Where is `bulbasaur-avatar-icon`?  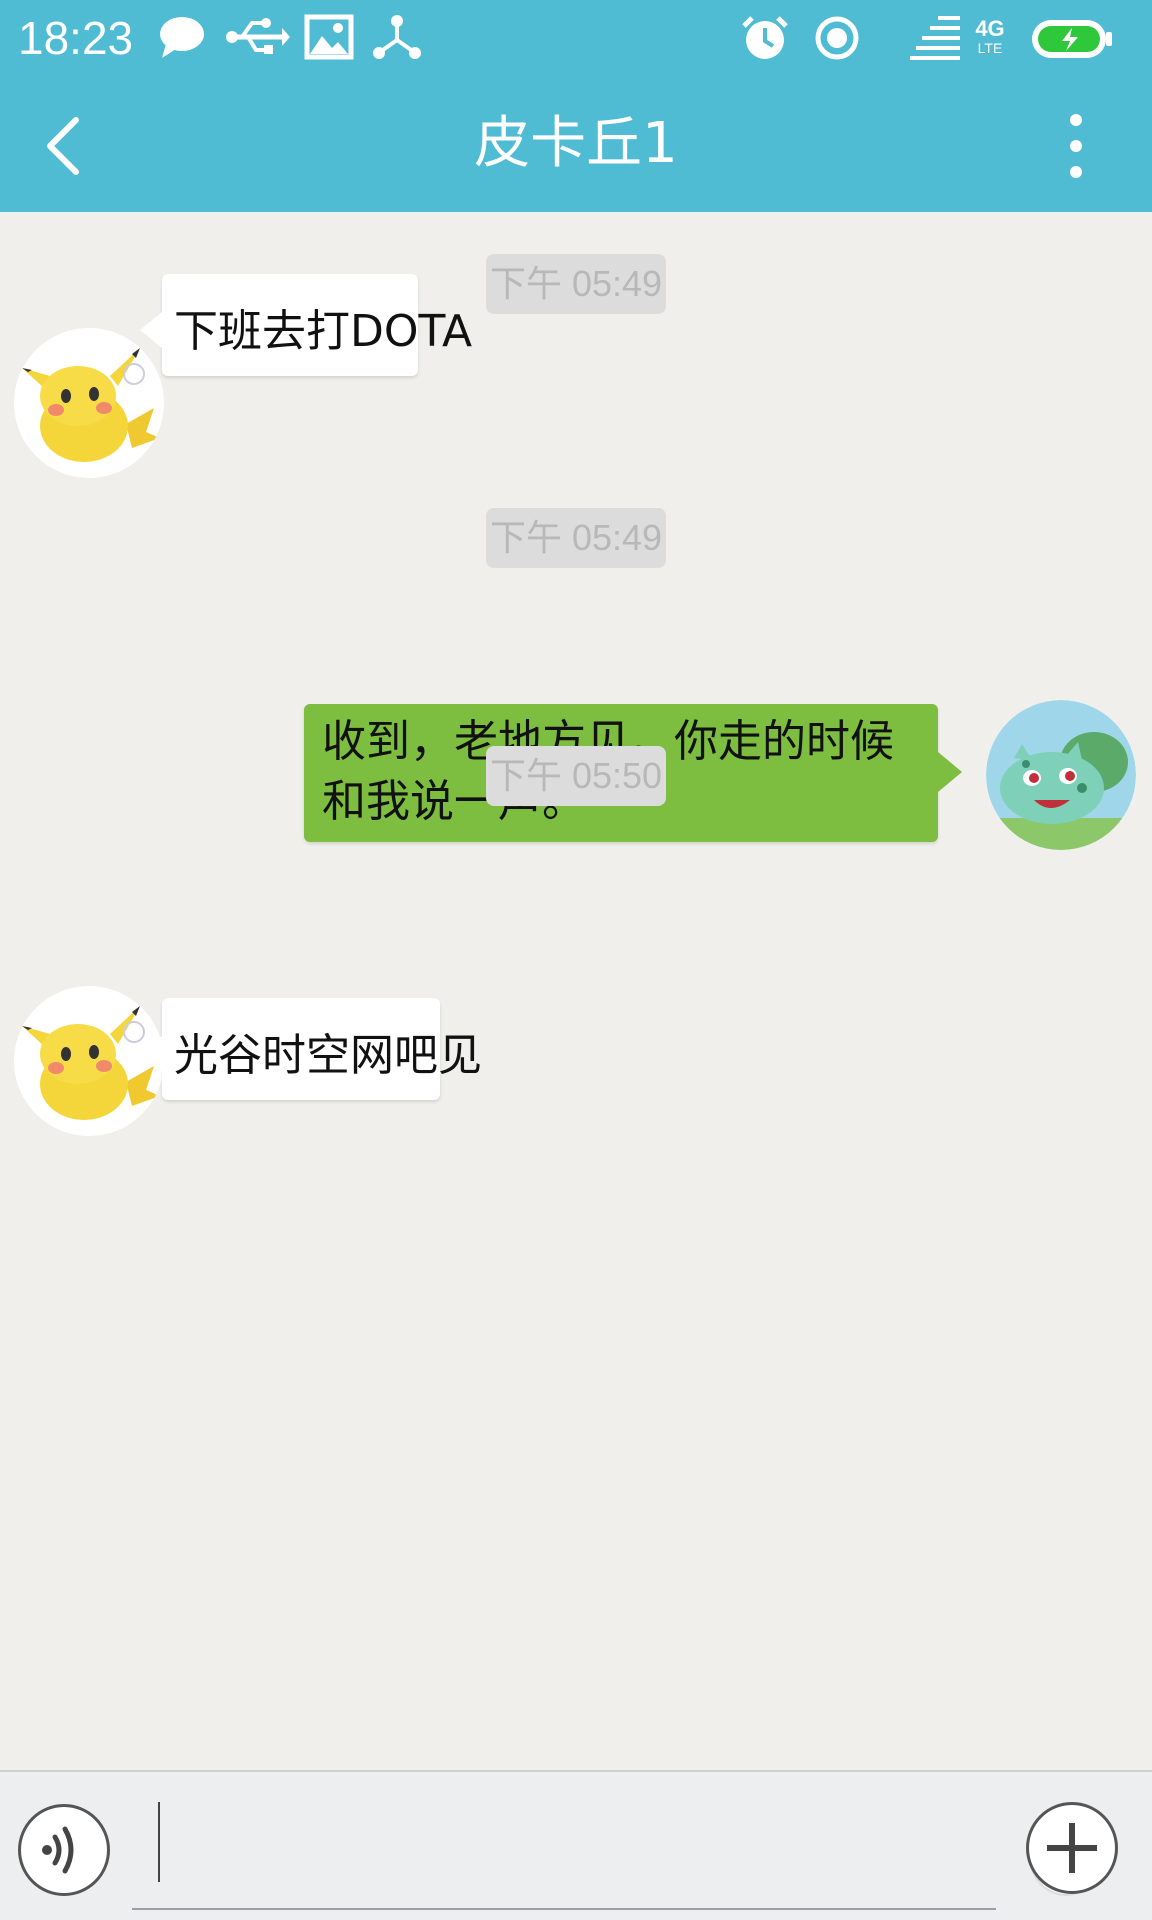 bulbasaur-avatar-icon is located at coordinates (1061, 775).